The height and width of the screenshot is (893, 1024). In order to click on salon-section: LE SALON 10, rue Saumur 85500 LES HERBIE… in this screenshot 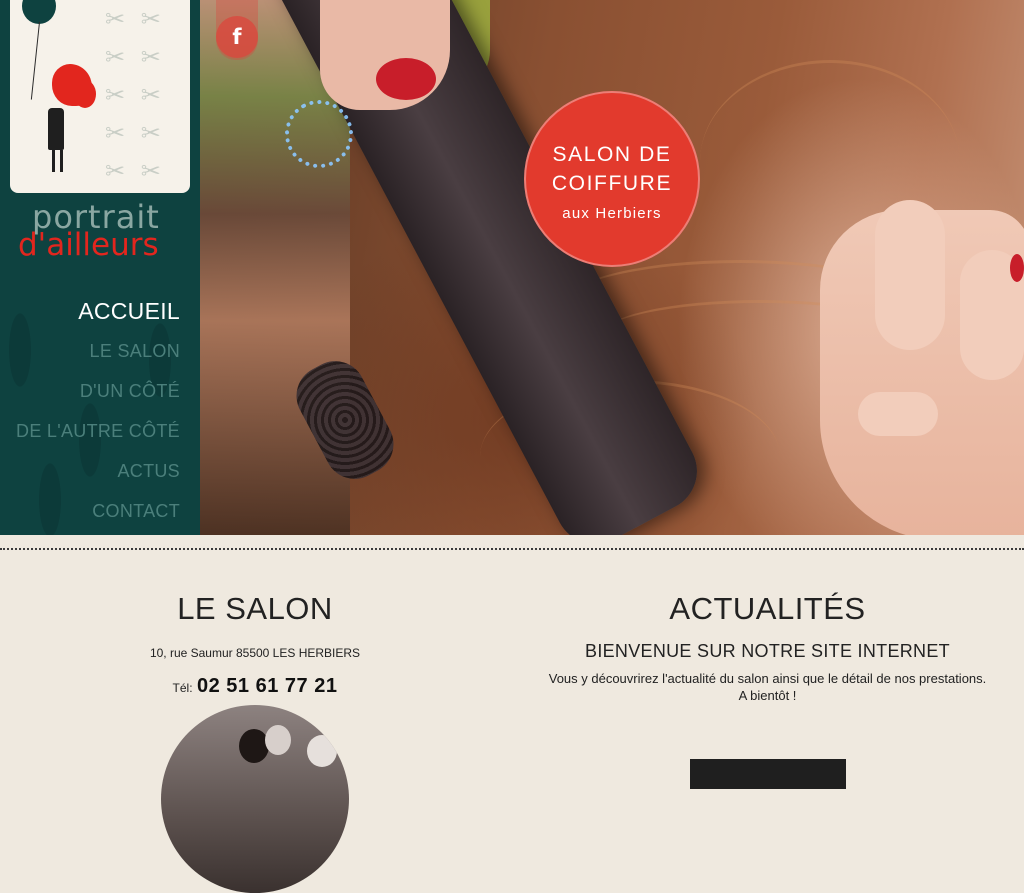, I will do `click(255, 736)`.